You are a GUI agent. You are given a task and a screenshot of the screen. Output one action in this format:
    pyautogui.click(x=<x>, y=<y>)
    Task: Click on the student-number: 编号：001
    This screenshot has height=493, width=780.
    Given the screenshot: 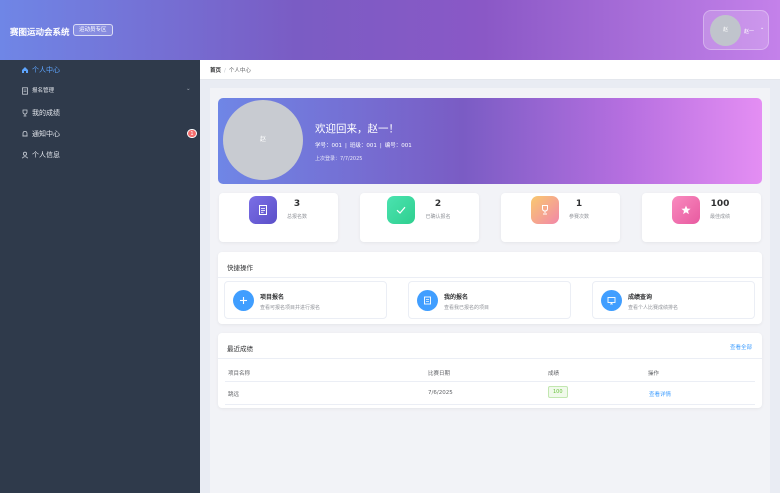 What is the action you would take?
    pyautogui.click(x=398, y=146)
    